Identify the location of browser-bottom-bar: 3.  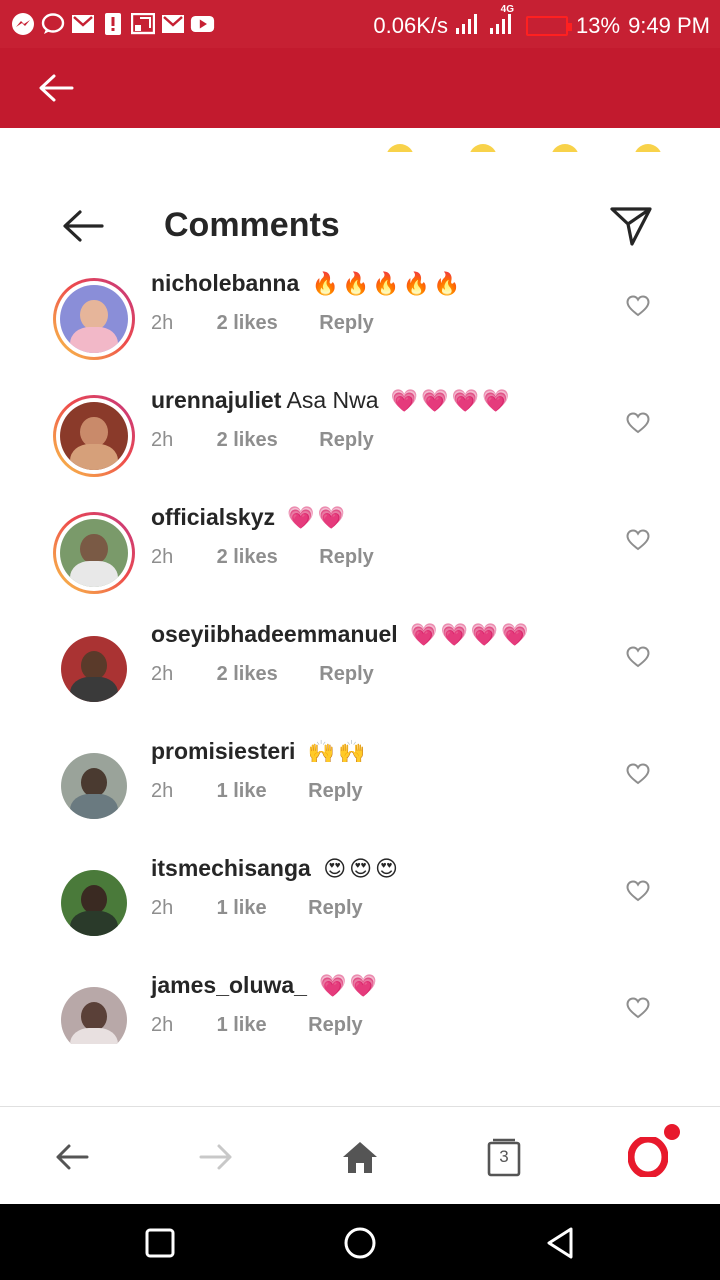
(360, 1155).